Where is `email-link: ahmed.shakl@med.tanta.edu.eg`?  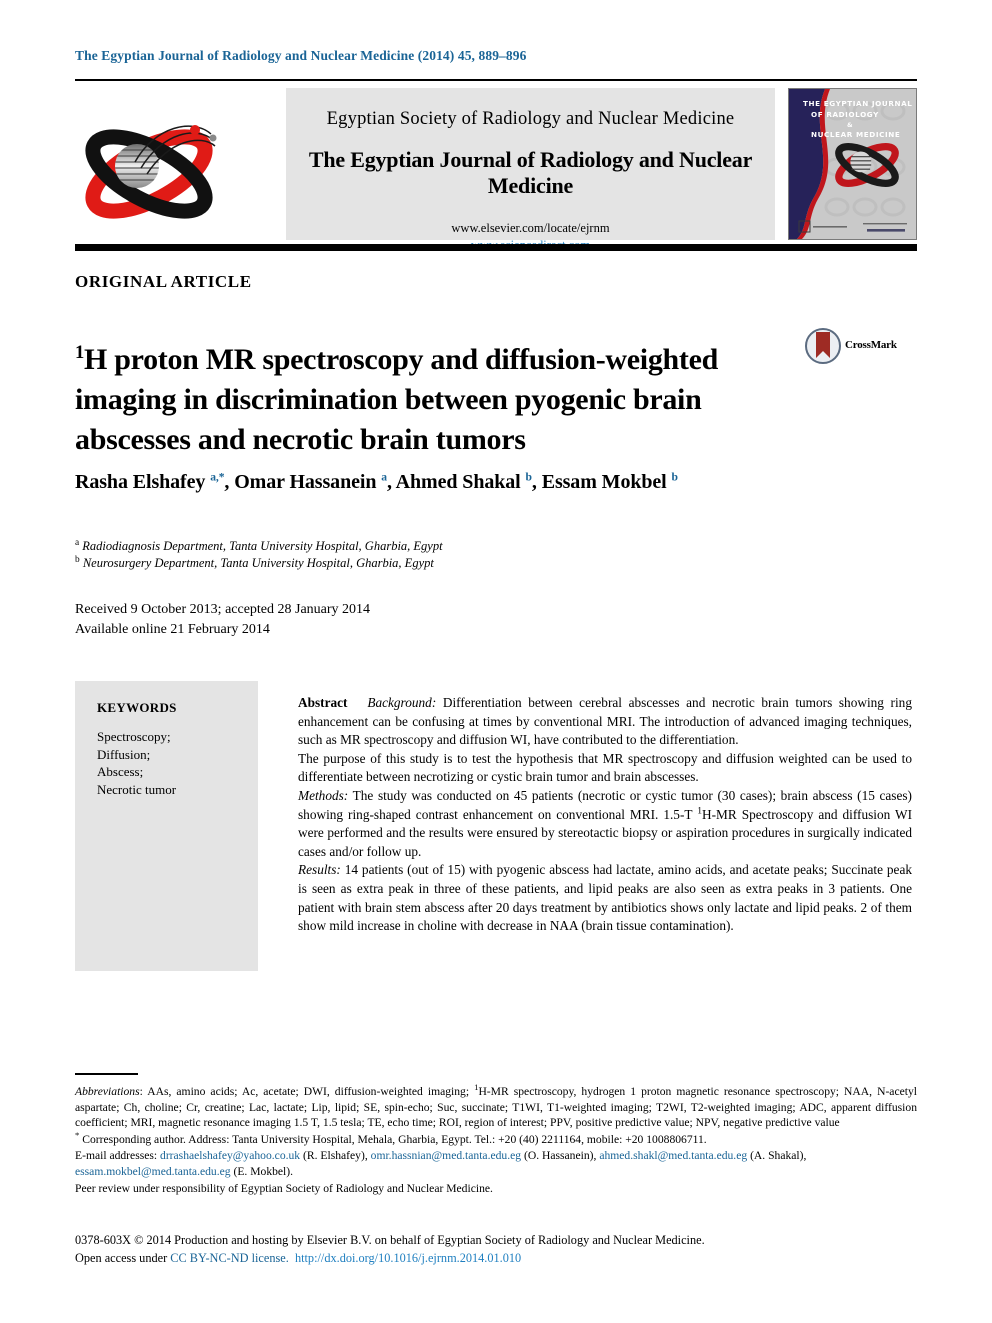
email-link: ahmed.shakl@med.tanta.edu.eg is located at coordinates (673, 1155).